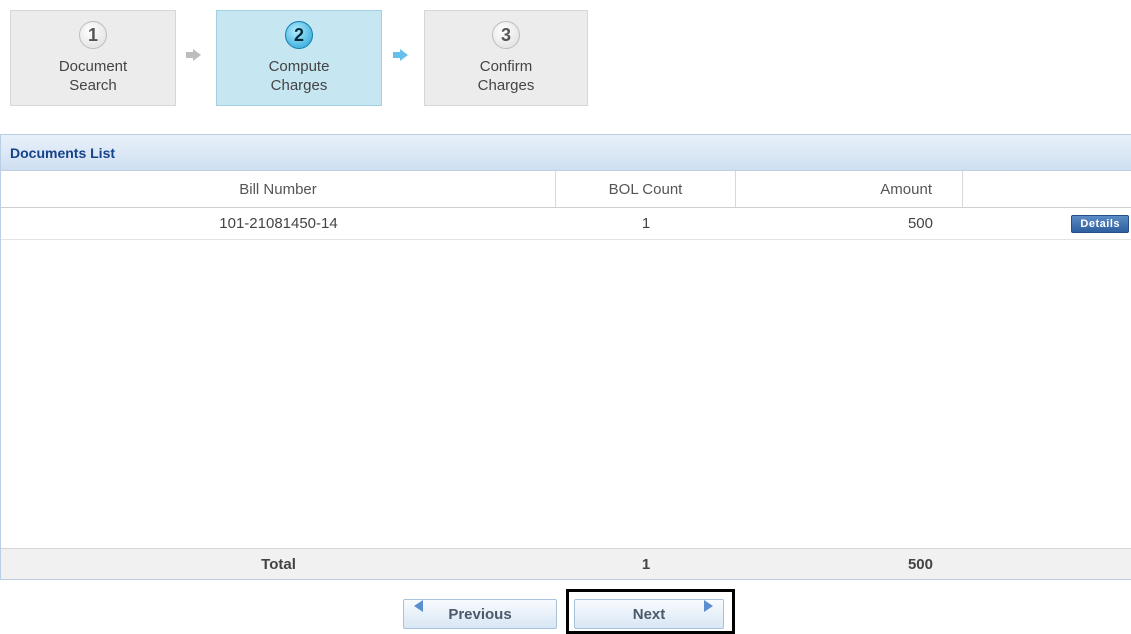 The height and width of the screenshot is (634, 1131). I want to click on step-document-search: 1 Document Search, so click(93, 58).